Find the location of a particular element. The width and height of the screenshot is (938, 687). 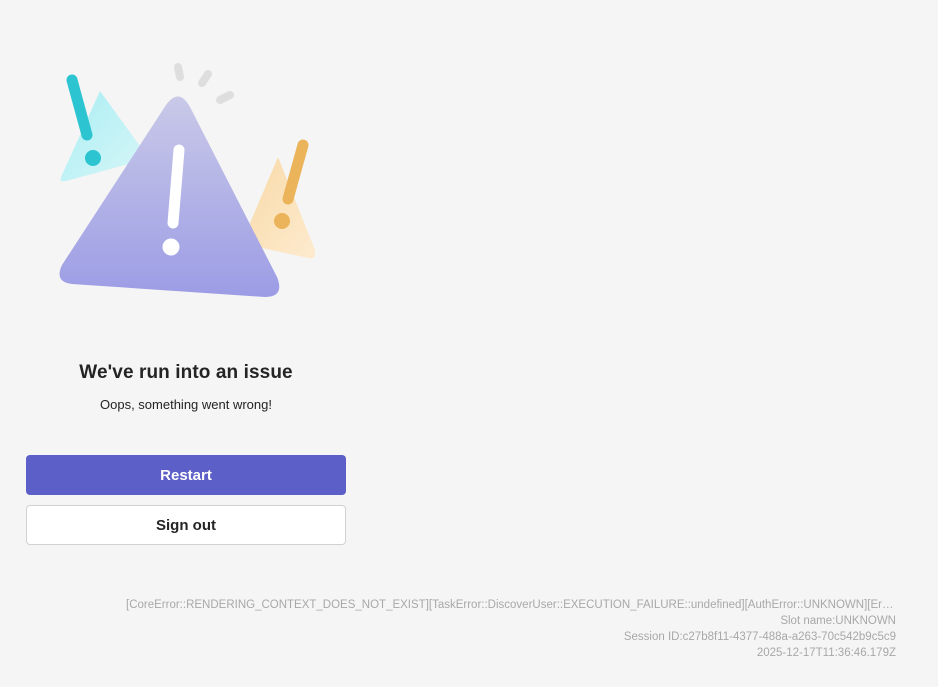

sign-out-button: Sign out is located at coordinates (186, 525).